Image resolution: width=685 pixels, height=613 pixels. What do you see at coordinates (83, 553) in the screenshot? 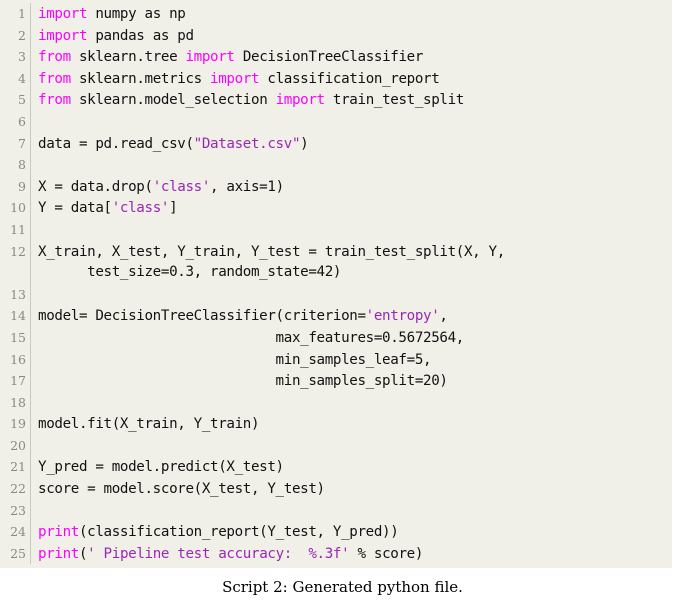
I see `plain-token: (` at bounding box center [83, 553].